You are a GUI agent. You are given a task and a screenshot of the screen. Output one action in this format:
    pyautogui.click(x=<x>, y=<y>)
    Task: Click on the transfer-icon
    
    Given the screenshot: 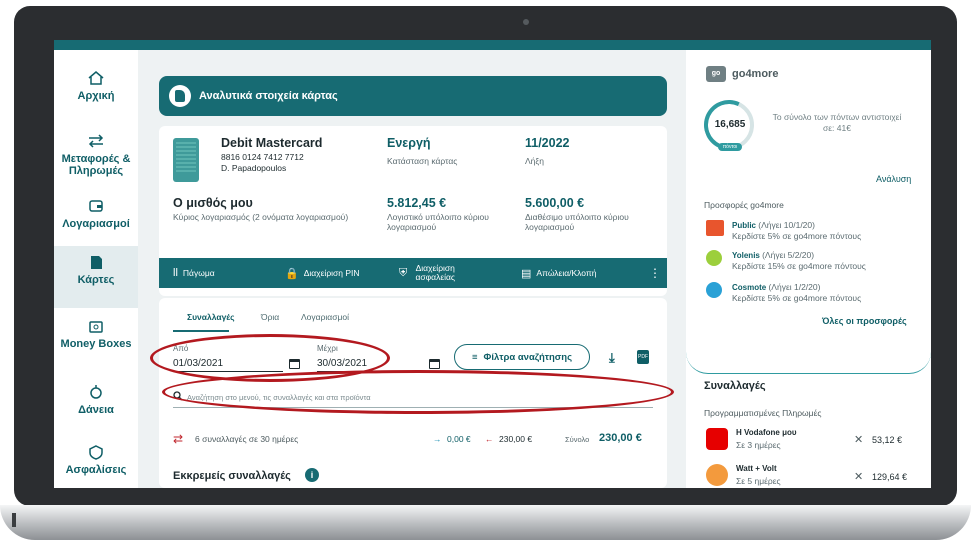 What is the action you would take?
    pyautogui.click(x=96, y=141)
    